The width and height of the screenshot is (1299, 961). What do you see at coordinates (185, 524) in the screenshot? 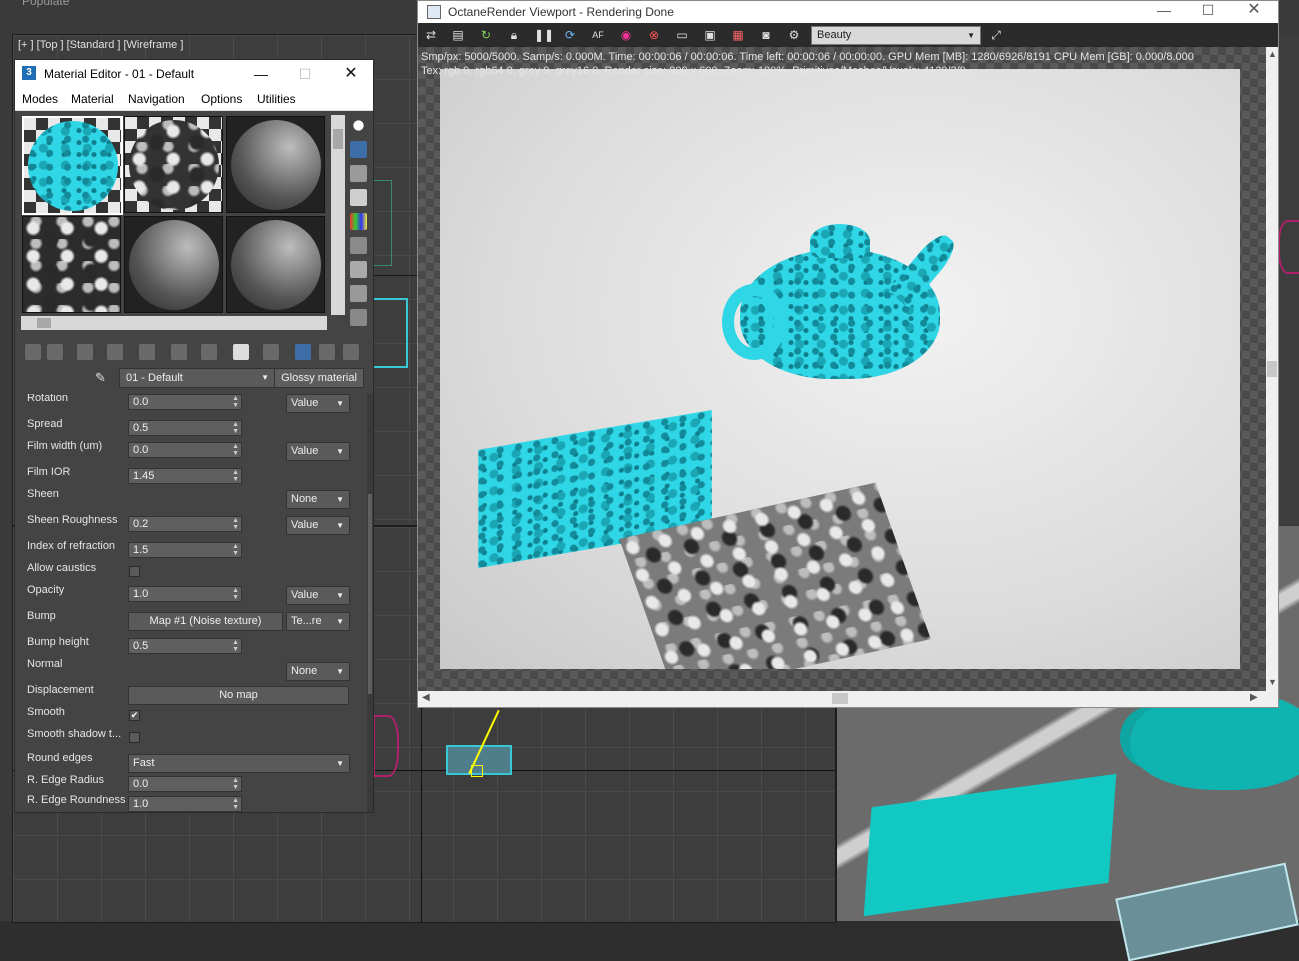
I see `sheen-roughness-spinner: 0.2 ▲ ▼` at bounding box center [185, 524].